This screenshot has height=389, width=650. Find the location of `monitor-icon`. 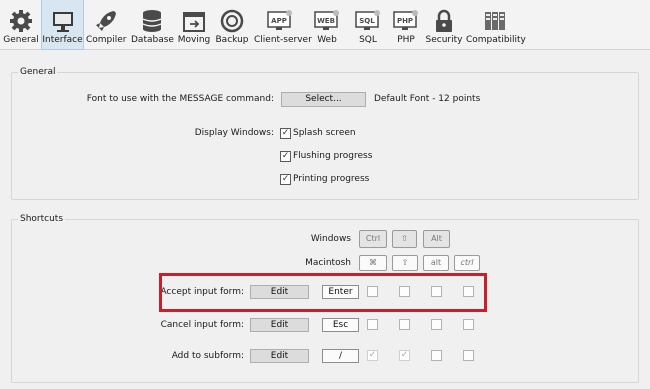

monitor-icon is located at coordinates (62, 22).